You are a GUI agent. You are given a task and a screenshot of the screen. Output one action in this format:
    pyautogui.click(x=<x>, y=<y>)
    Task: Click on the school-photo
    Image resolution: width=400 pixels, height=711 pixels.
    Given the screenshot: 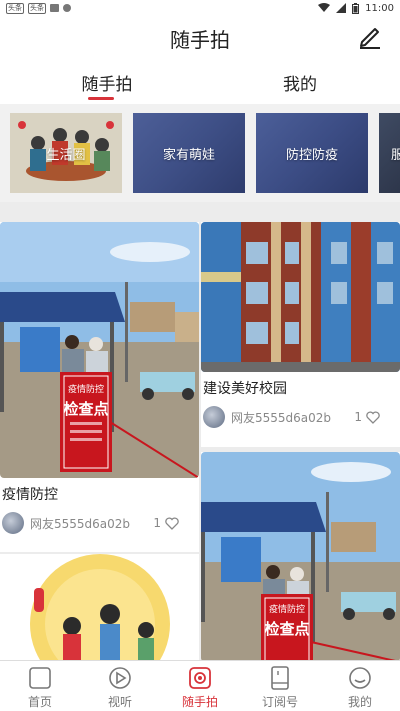 What is the action you would take?
    pyautogui.click(x=300, y=297)
    